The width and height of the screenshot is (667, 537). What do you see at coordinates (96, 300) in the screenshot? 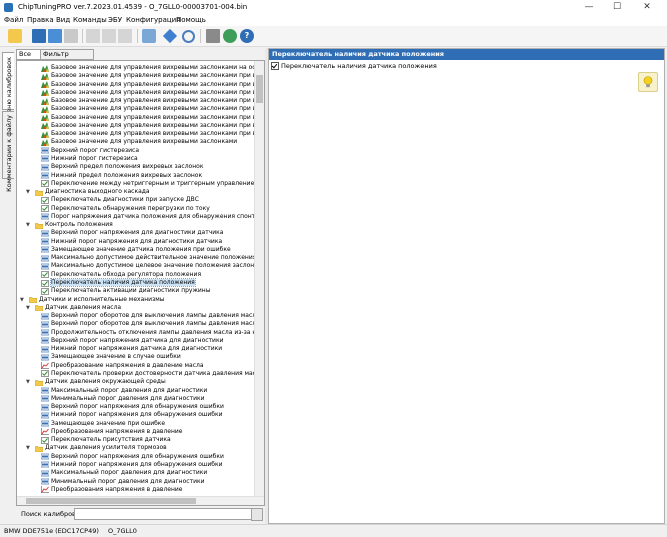
I see `tree-folder: Датчики и исполнительные механизмы` at bounding box center [96, 300].